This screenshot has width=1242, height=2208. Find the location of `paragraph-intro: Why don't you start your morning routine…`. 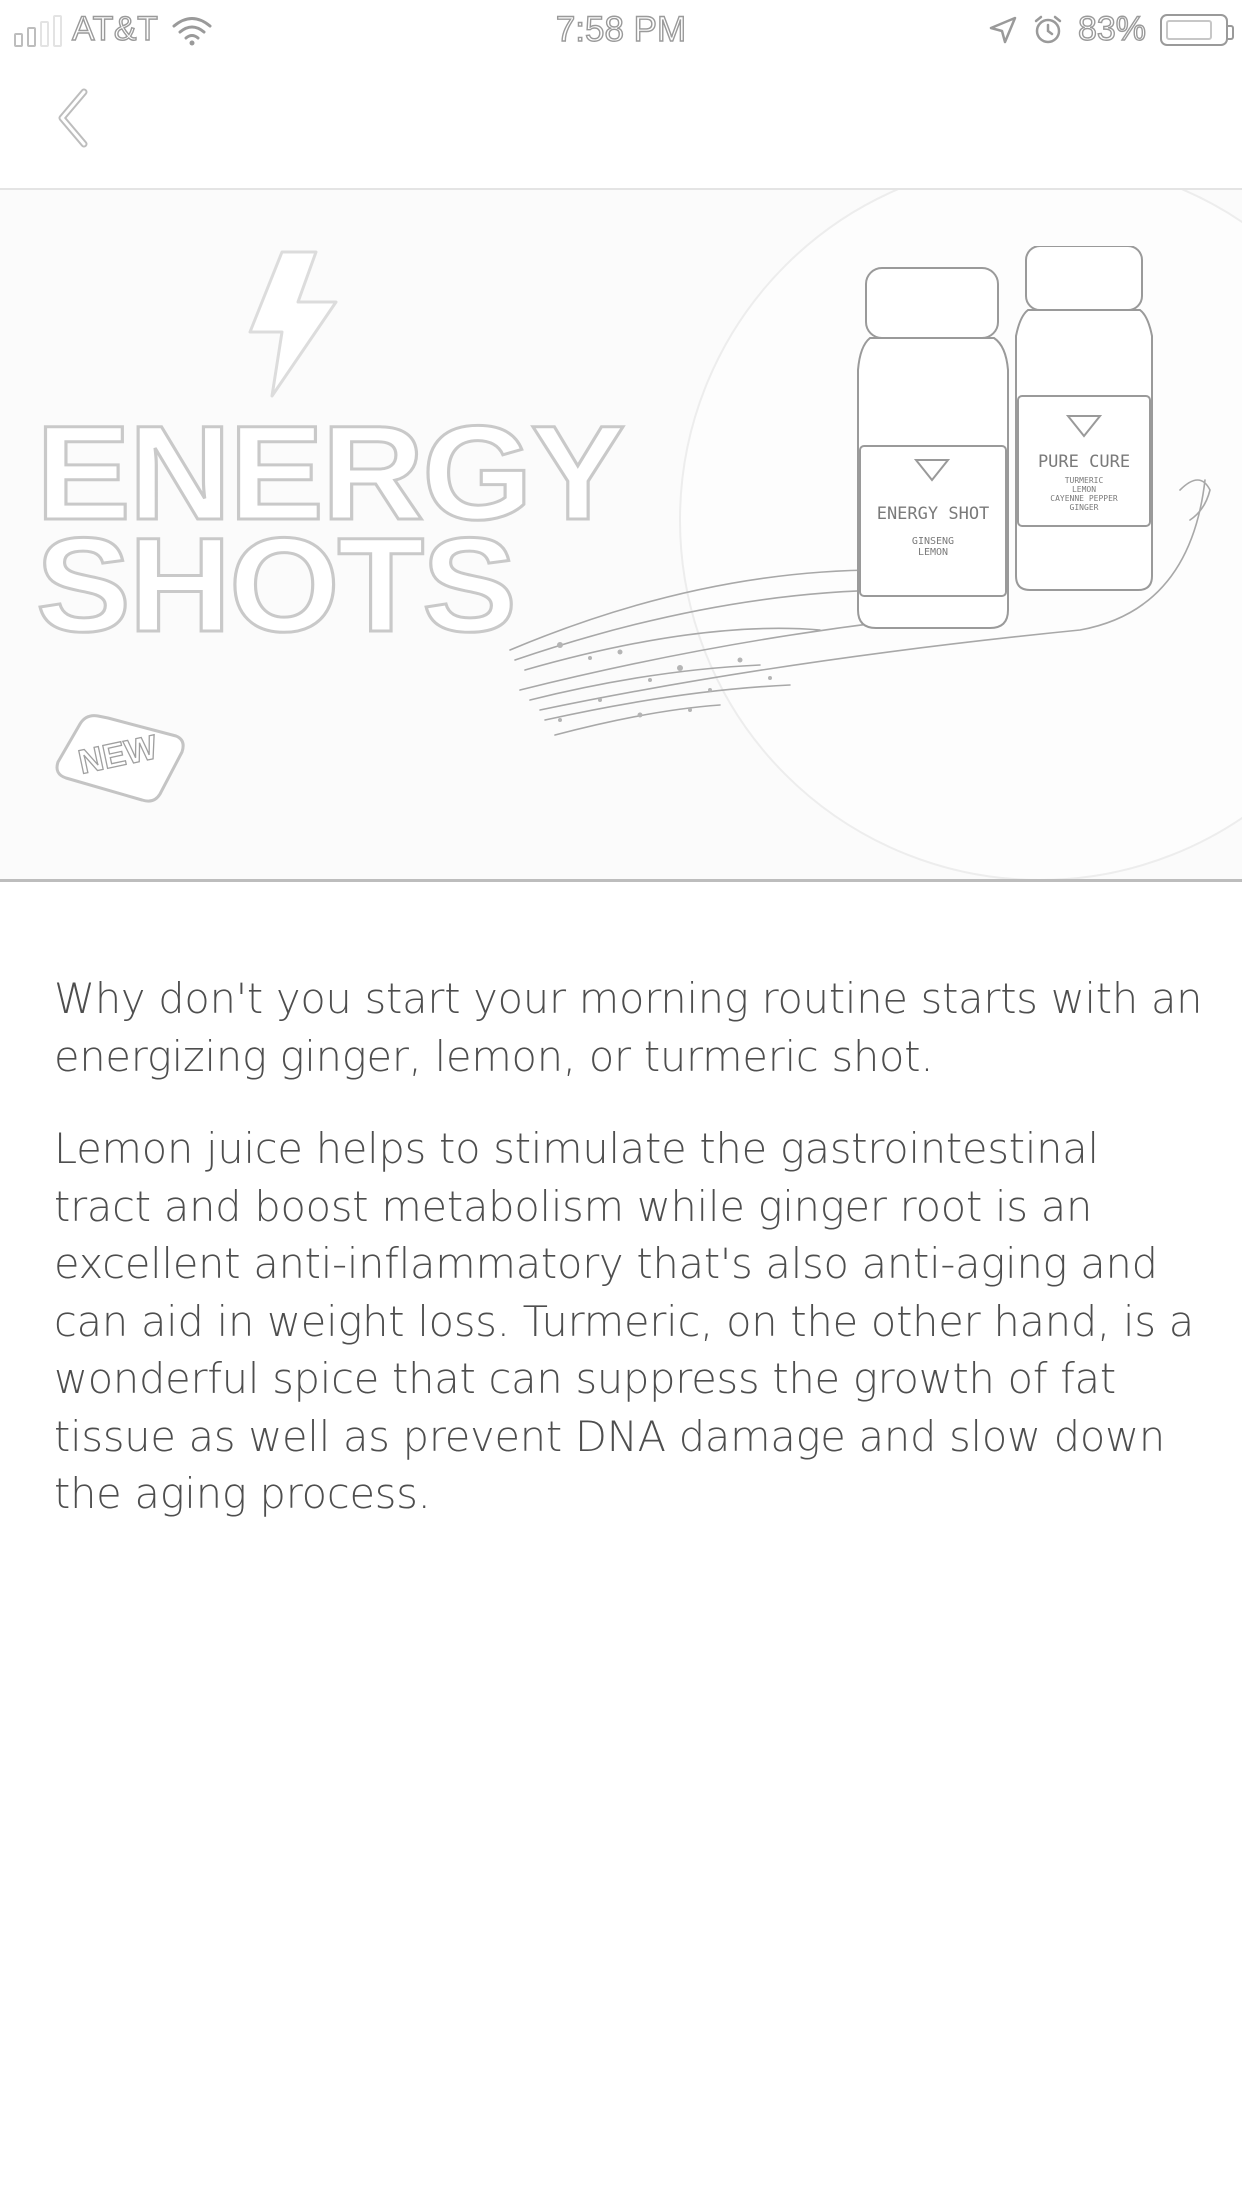

paragraph-intro: Why don't you start your morning routine… is located at coordinates (628, 1027).